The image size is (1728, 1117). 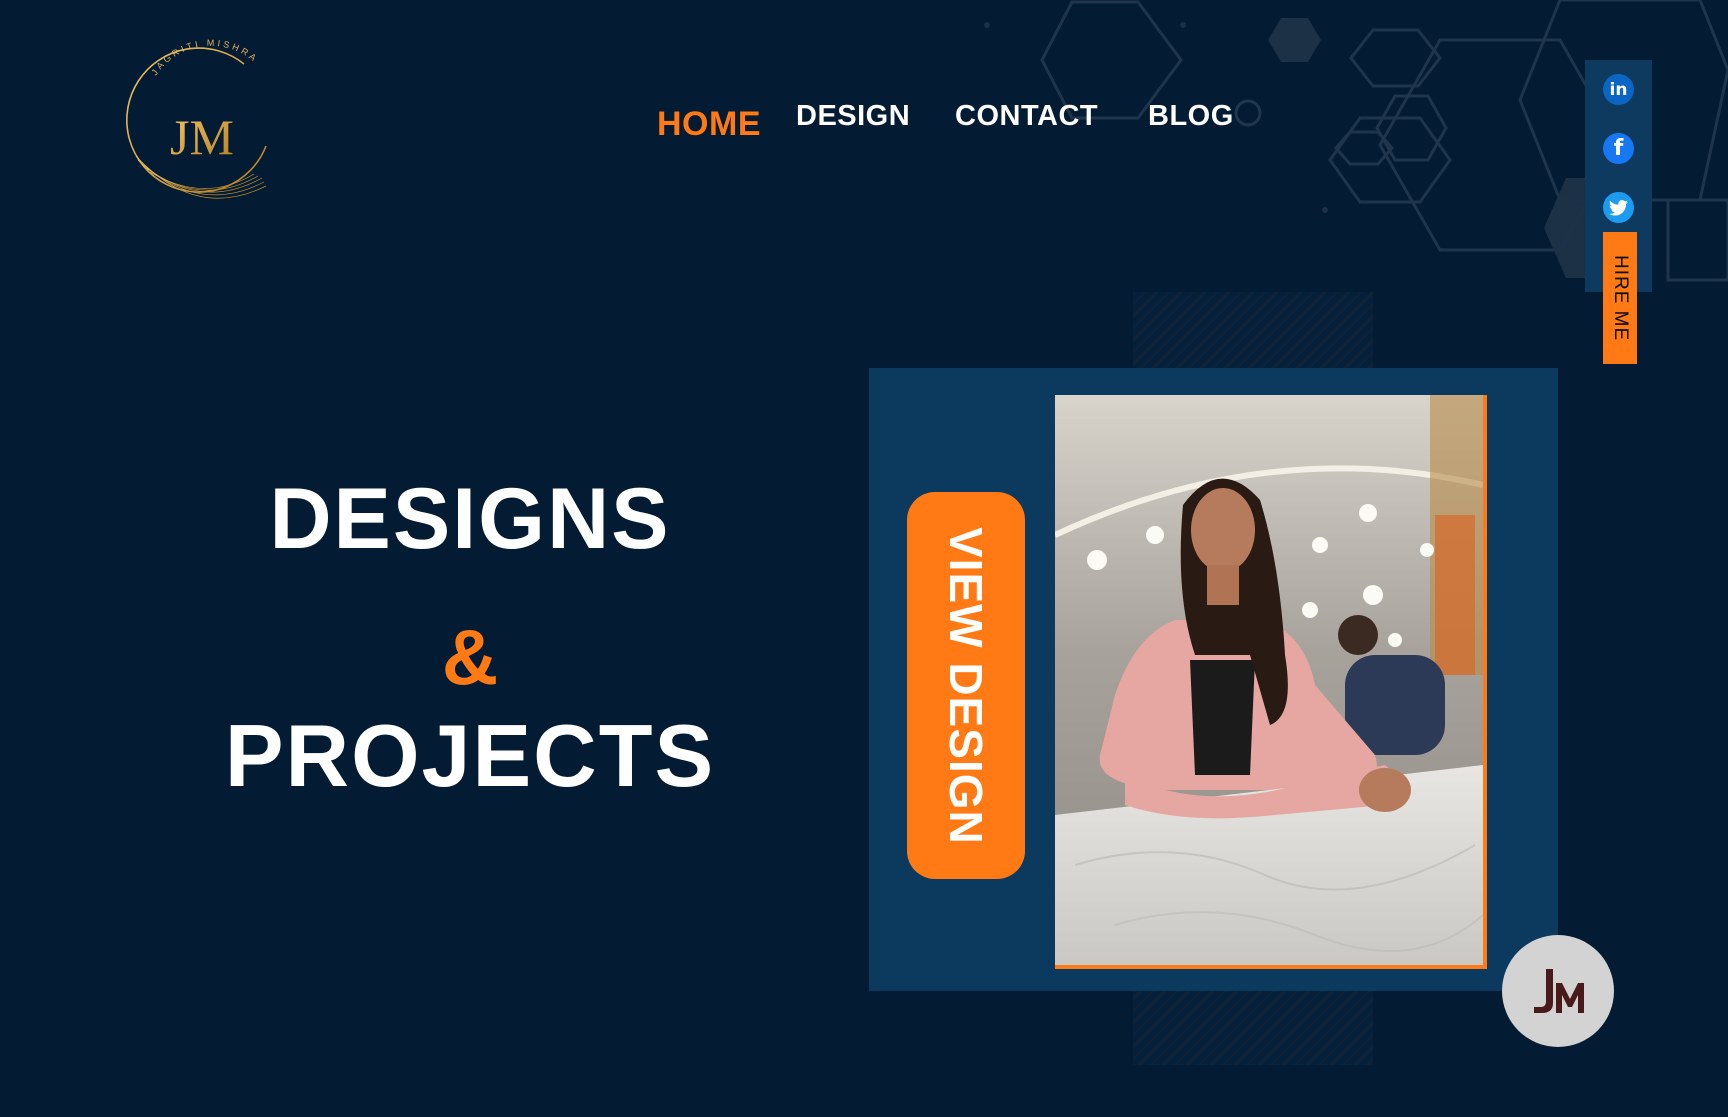 What do you see at coordinates (1618, 89) in the screenshot?
I see `linkedin-icon: in` at bounding box center [1618, 89].